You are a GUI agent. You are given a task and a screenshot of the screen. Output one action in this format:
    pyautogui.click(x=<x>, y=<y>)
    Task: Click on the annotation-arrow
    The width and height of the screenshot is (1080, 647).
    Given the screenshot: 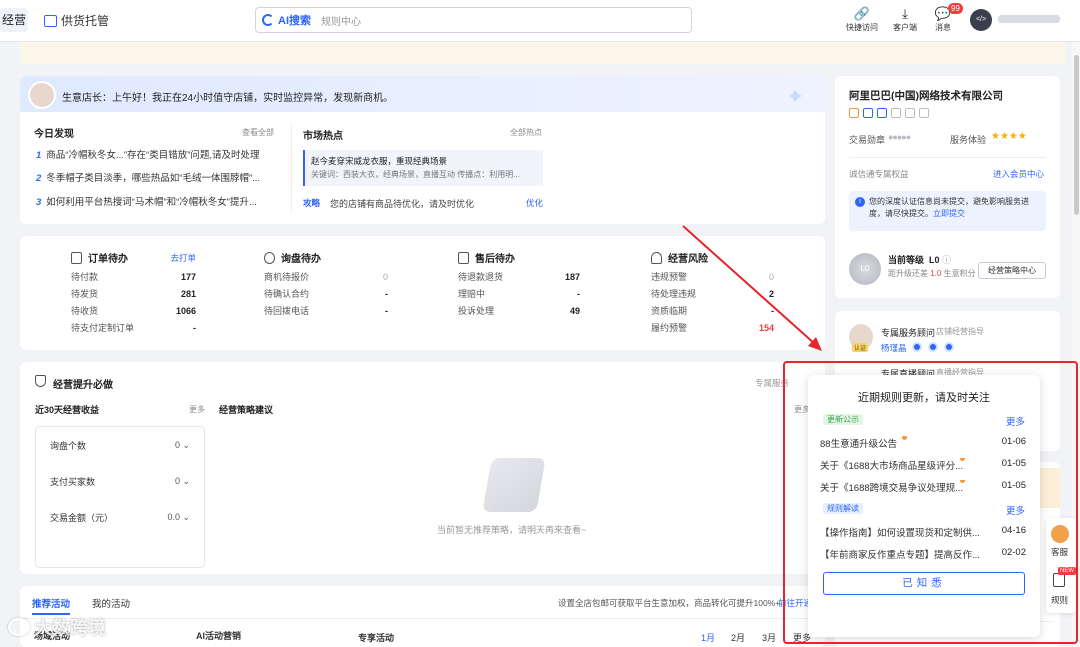 What is the action you would take?
    pyautogui.click(x=752, y=288)
    